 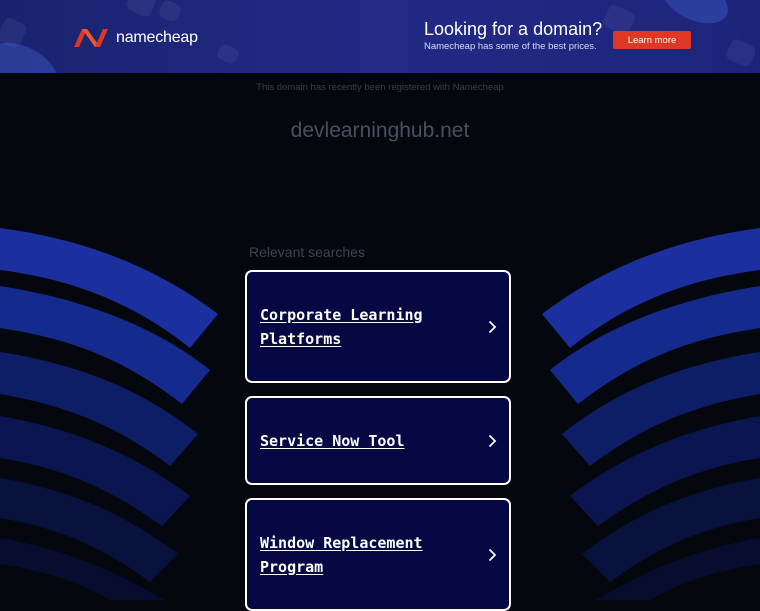 I want to click on namecheap-logo-icon, so click(x=91, y=38).